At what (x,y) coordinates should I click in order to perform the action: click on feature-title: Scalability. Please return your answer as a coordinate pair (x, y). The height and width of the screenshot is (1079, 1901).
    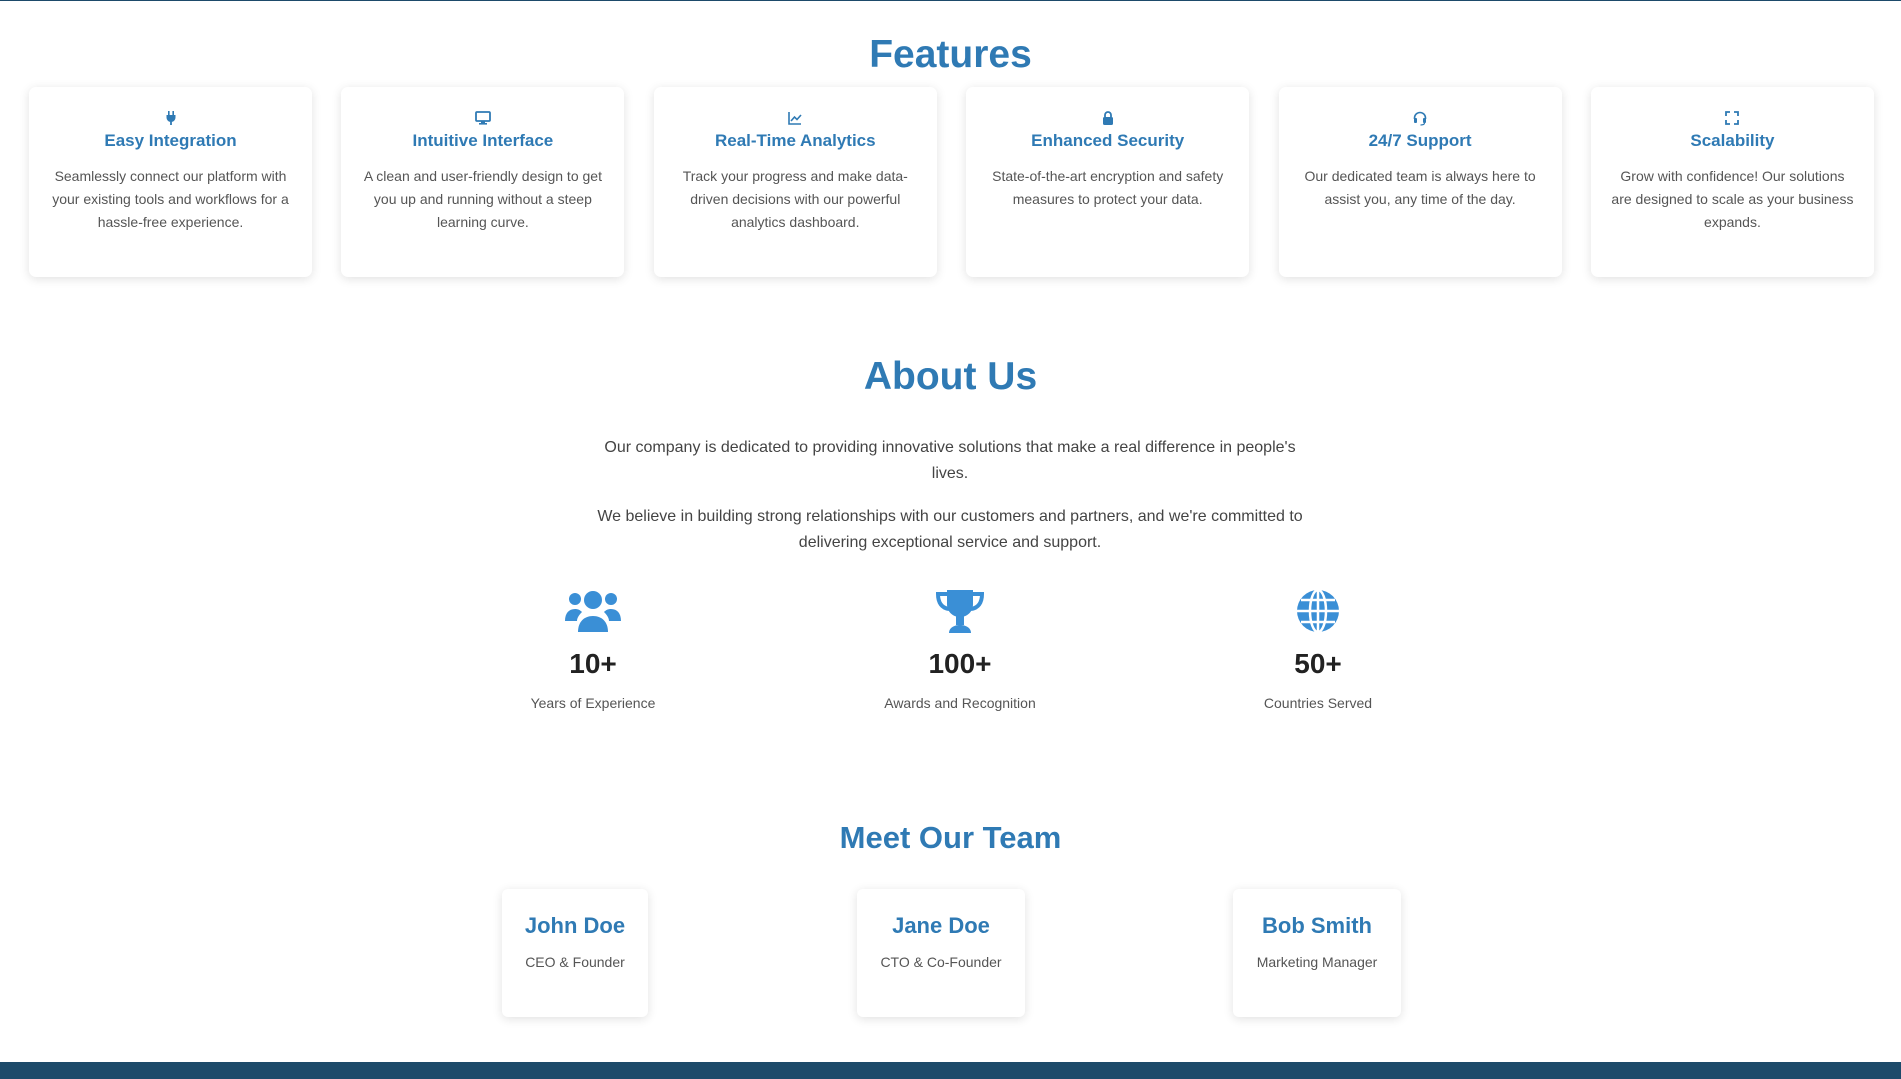
    Looking at the image, I should click on (1732, 140).